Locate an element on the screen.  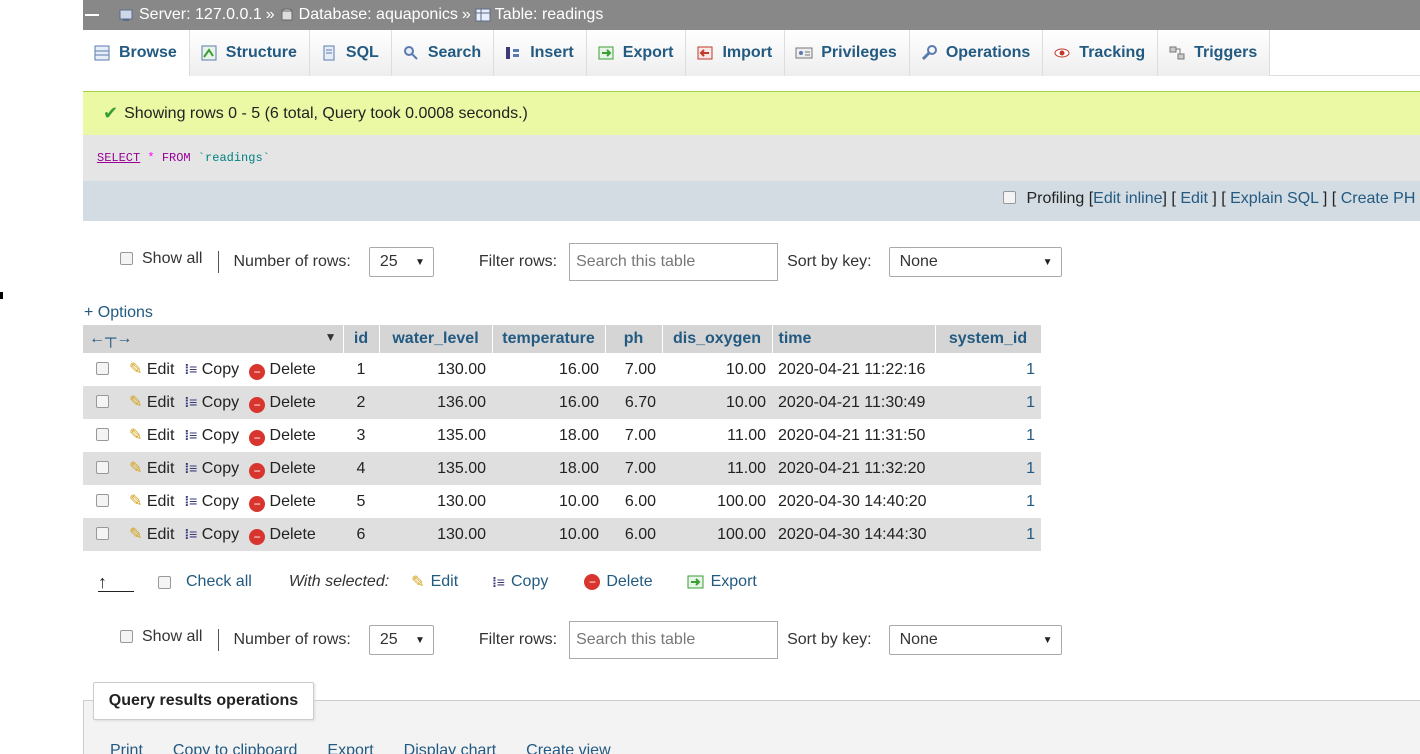
bulk-delete-button: − Delete is located at coordinates (618, 582).